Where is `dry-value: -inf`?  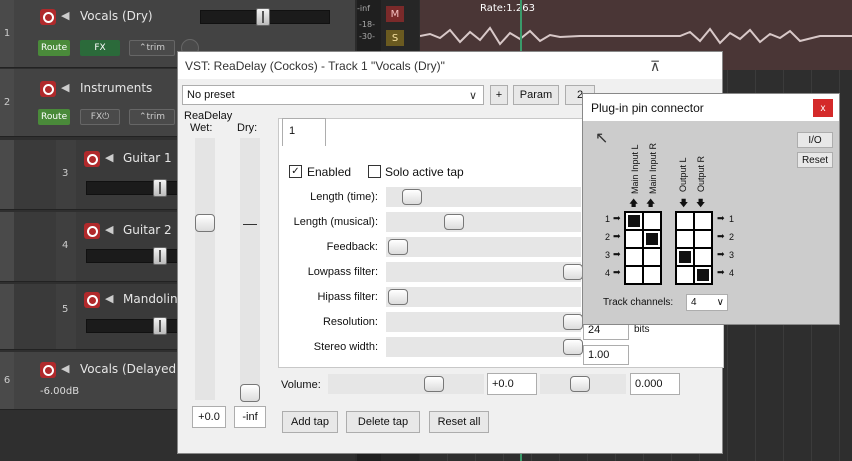
dry-value: -inf is located at coordinates (250, 417).